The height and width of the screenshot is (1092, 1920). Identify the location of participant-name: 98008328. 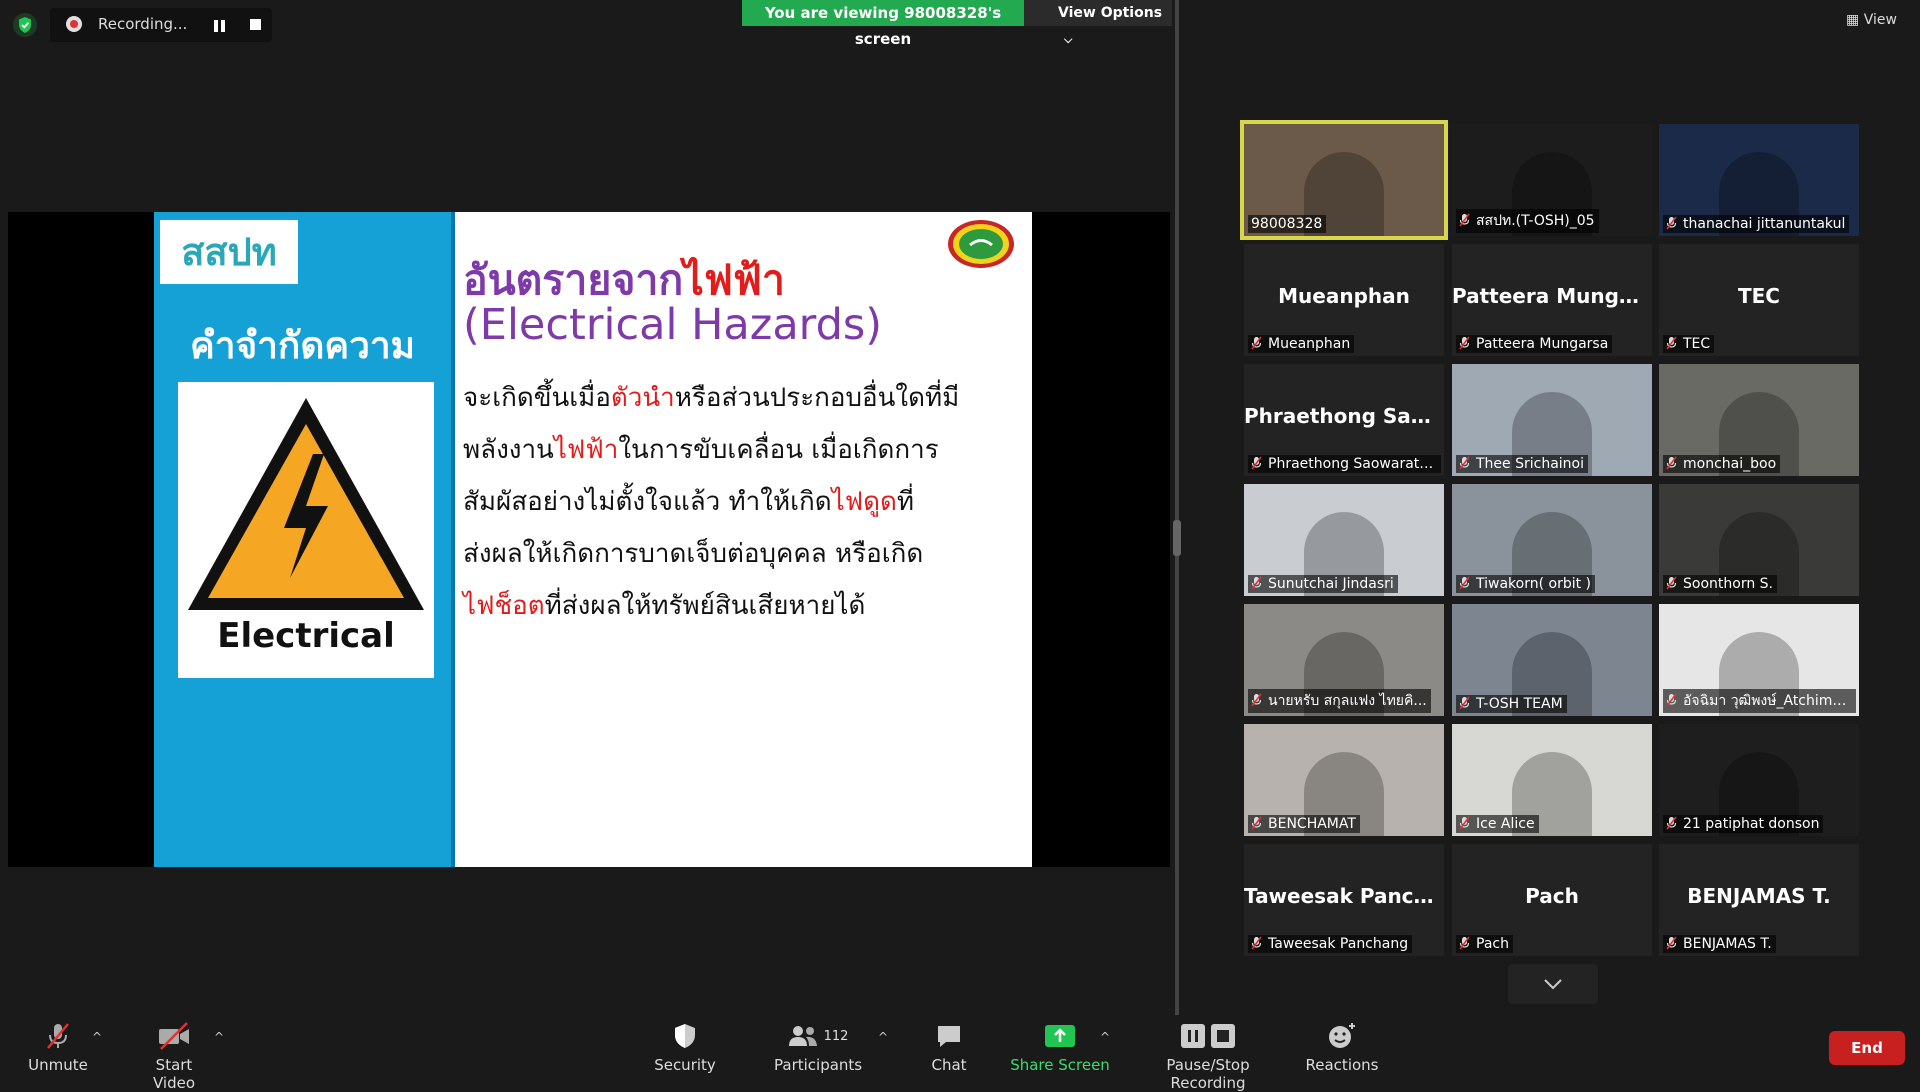
(1287, 224).